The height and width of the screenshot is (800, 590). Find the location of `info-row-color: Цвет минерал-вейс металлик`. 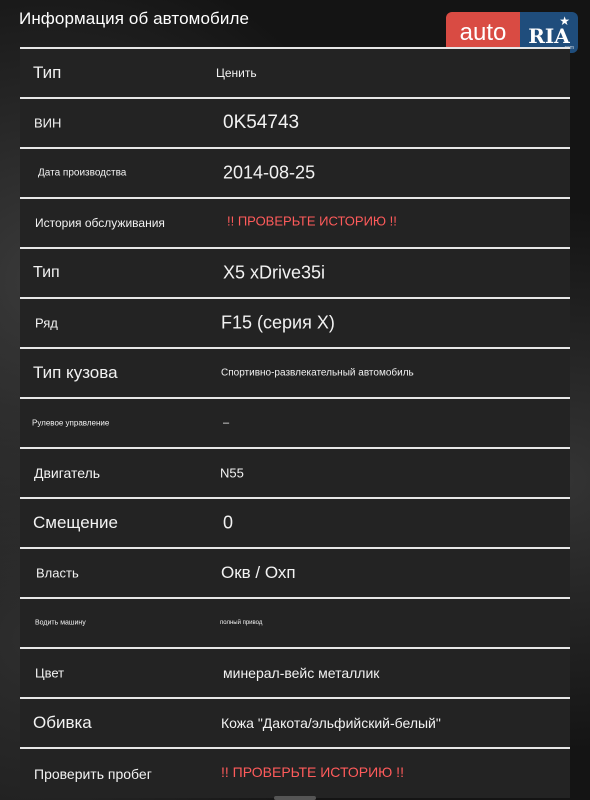

info-row-color: Цвет минерал-вейс металлик is located at coordinates (295, 672).